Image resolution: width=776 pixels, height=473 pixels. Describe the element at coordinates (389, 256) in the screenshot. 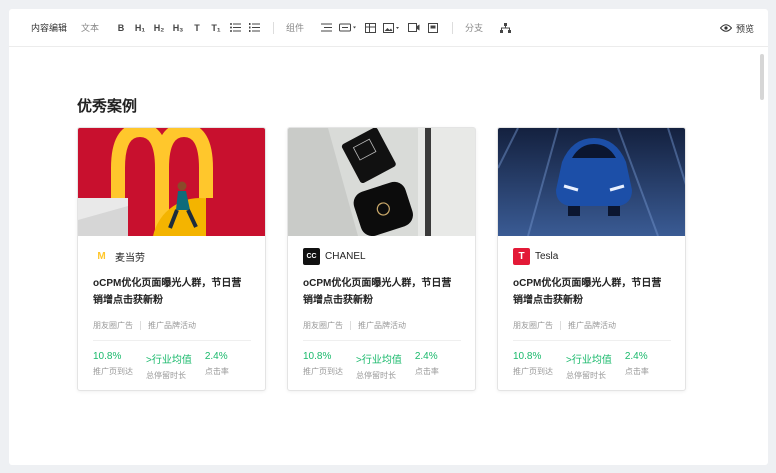

I see `brand-row: CC CHANEL` at that location.